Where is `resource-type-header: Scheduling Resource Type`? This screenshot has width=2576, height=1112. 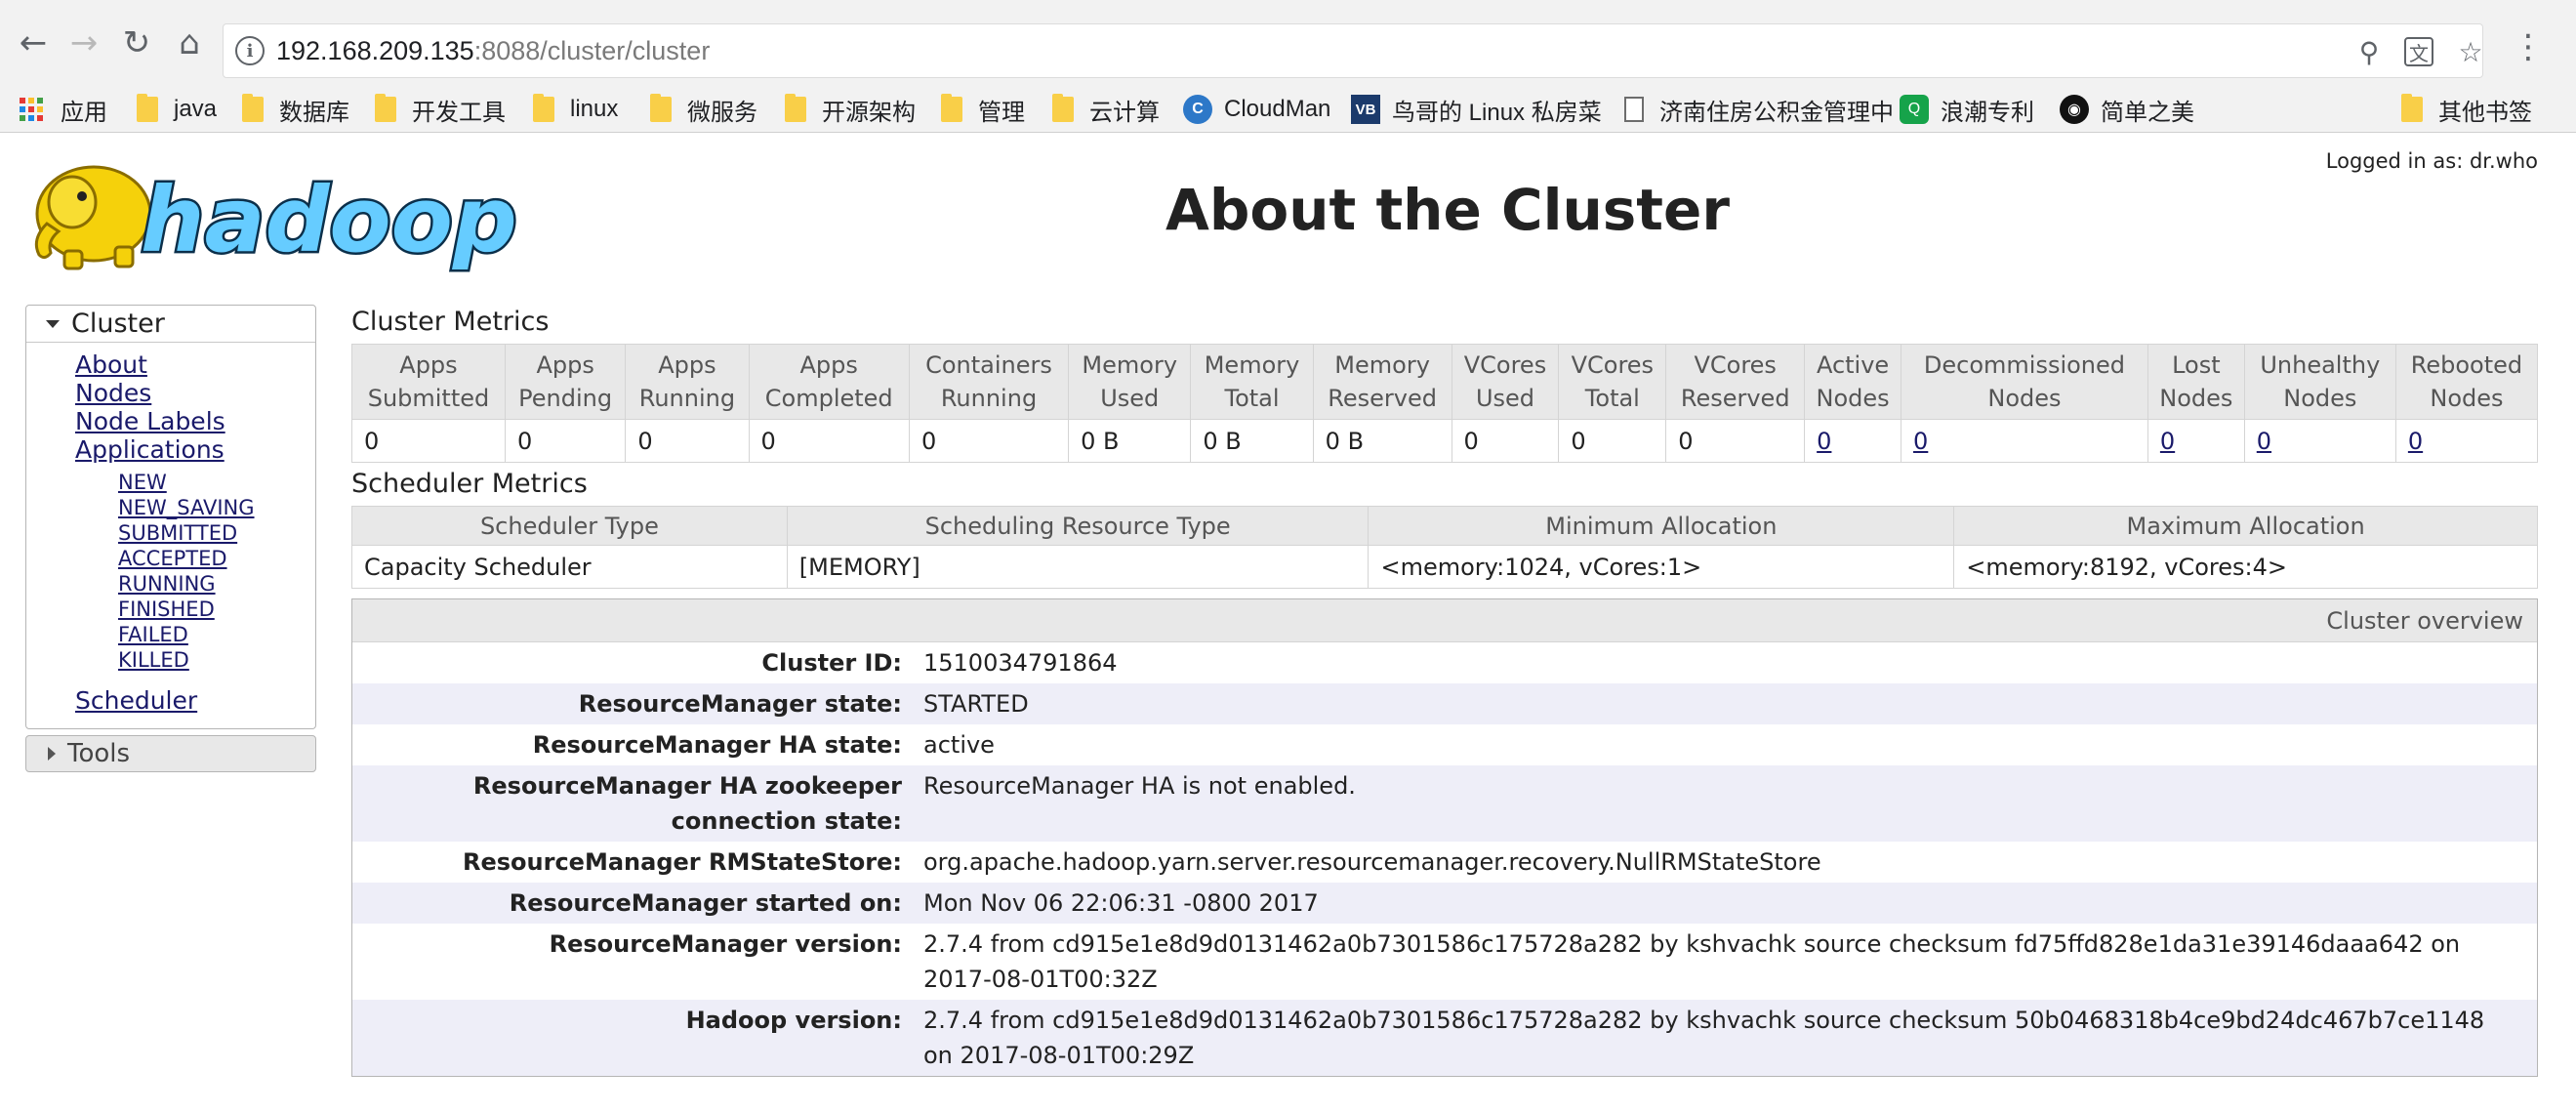
resource-type-header: Scheduling Resource Type is located at coordinates (1078, 526).